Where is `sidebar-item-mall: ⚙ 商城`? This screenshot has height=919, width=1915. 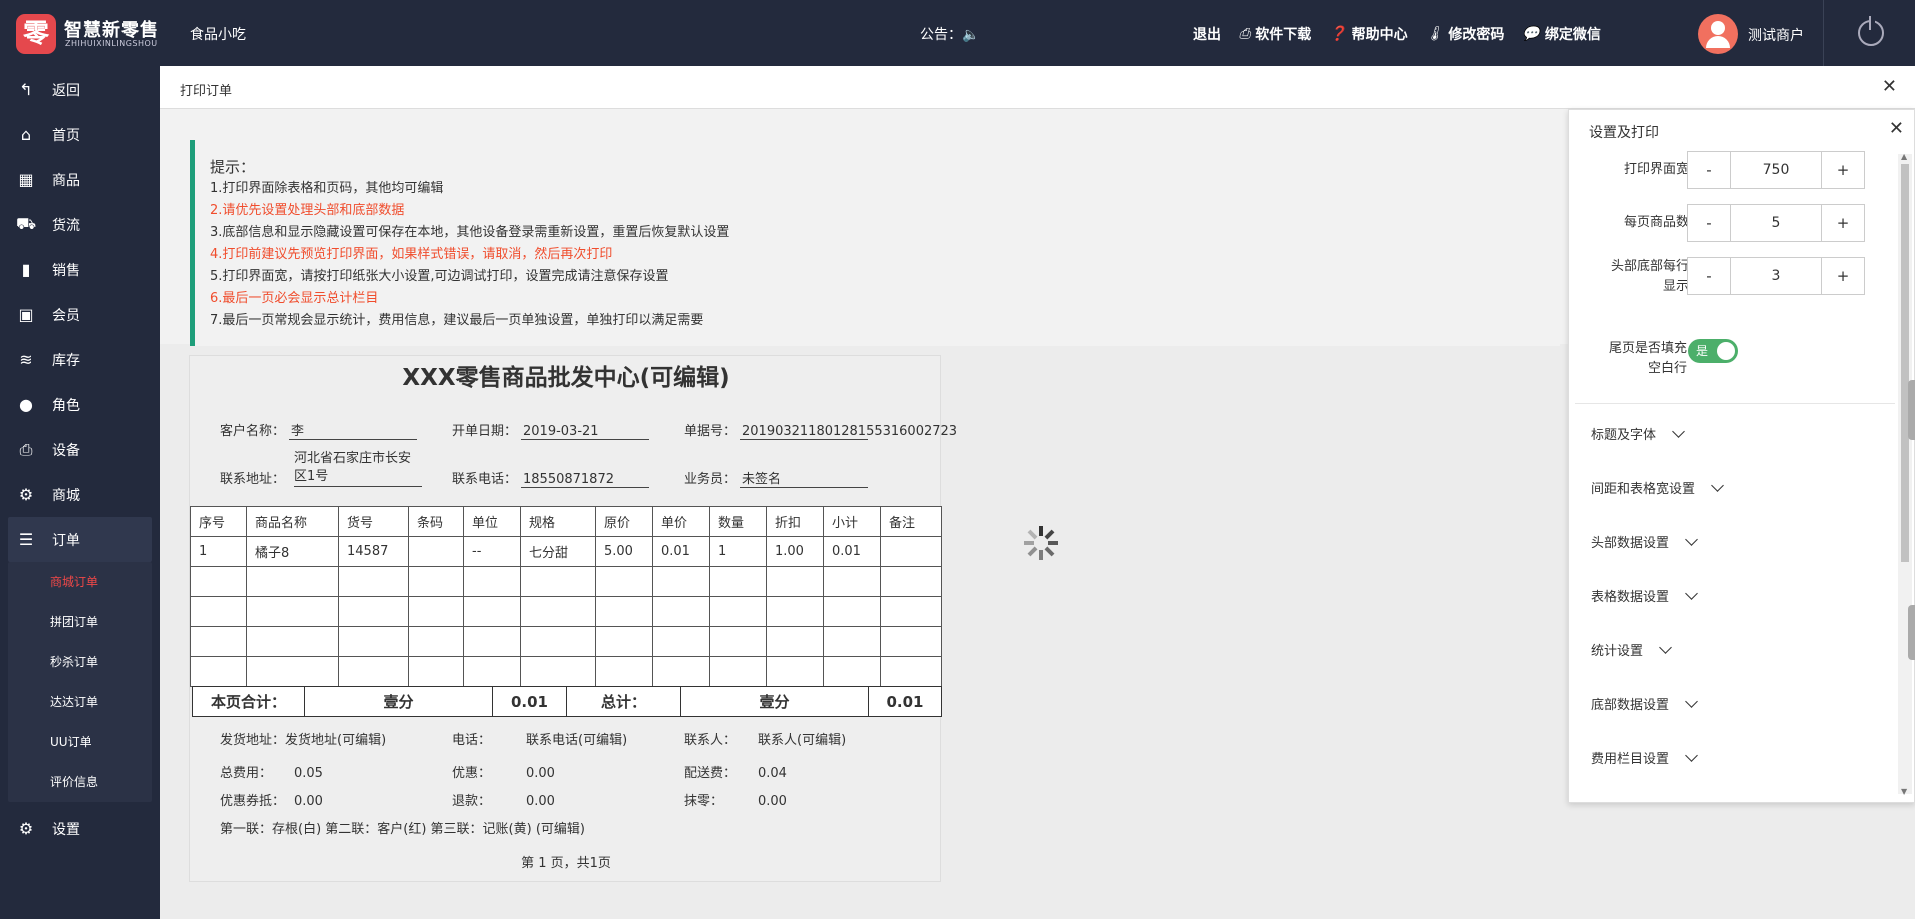 sidebar-item-mall: ⚙ 商城 is located at coordinates (80, 494).